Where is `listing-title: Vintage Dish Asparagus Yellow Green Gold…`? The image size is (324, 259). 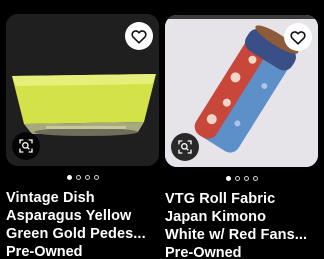 listing-title: Vintage Dish Asparagus Yellow Green Gold… is located at coordinates (82, 216).